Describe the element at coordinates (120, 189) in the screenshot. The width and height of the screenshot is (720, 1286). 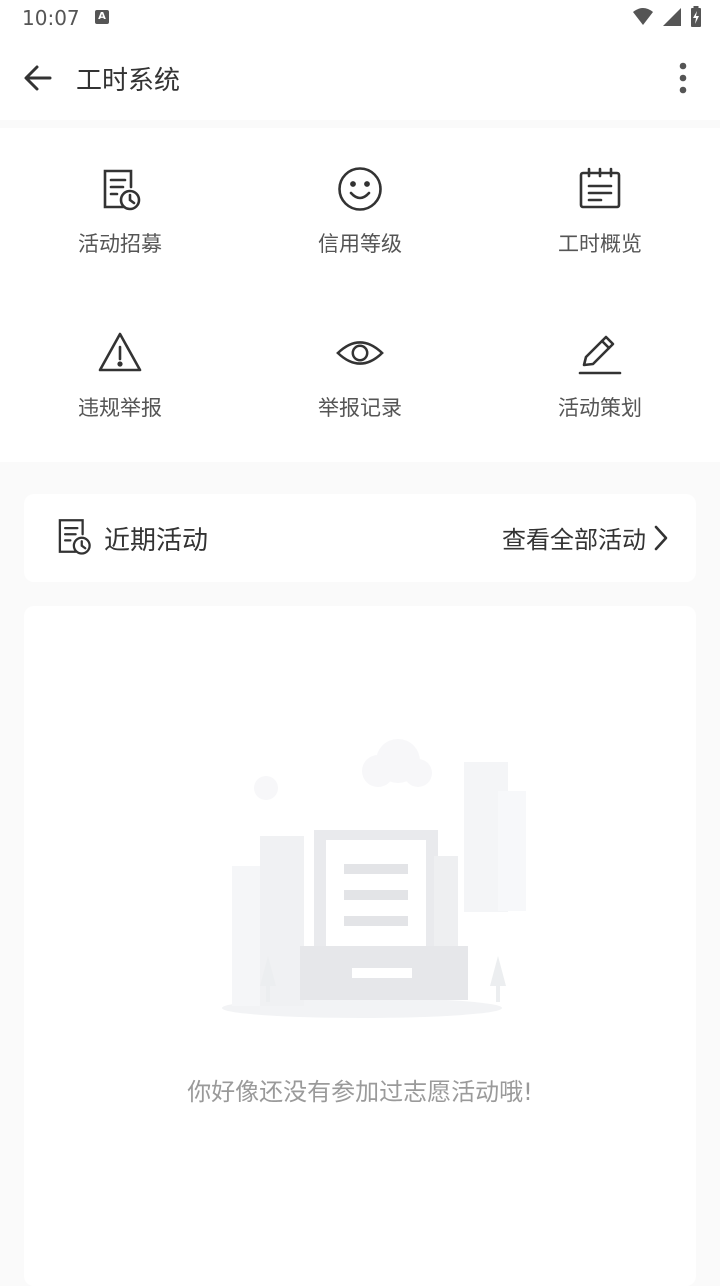
I see `recruit-doc-clock-icon` at that location.